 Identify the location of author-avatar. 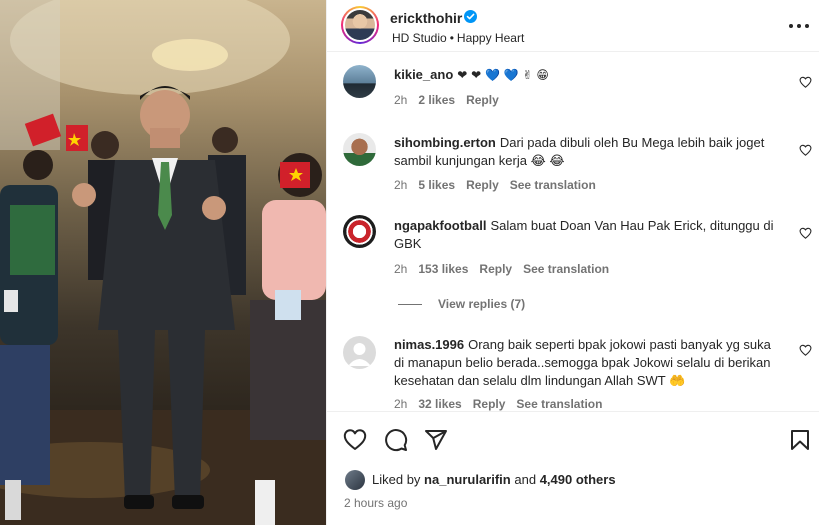
(360, 25).